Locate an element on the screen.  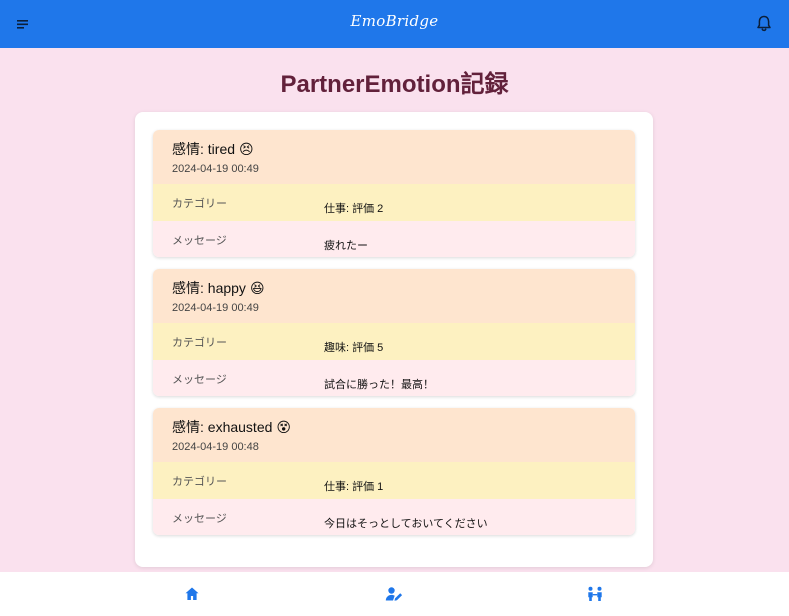
message-value: 疲れたー is located at coordinates (346, 246).